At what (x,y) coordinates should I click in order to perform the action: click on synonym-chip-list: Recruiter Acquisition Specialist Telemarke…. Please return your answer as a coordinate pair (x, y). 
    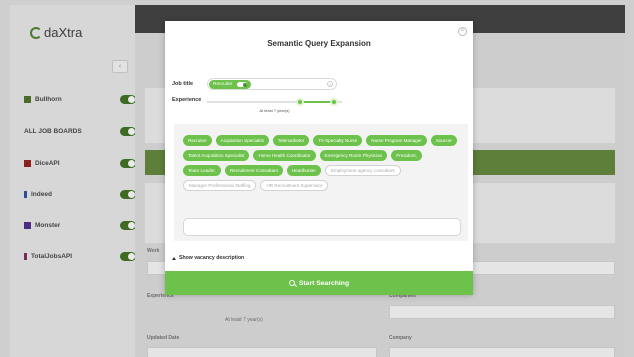
    Looking at the image, I should click on (322, 163).